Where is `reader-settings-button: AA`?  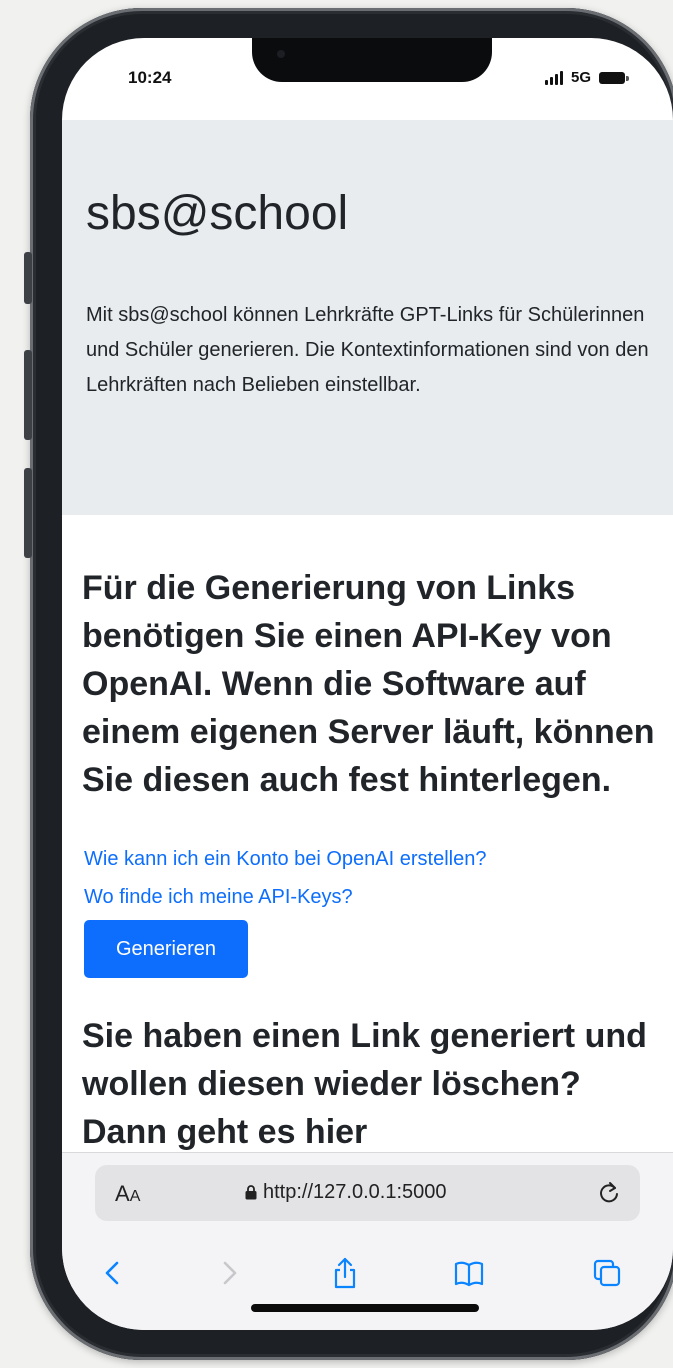
reader-settings-button: AA is located at coordinates (127, 1194).